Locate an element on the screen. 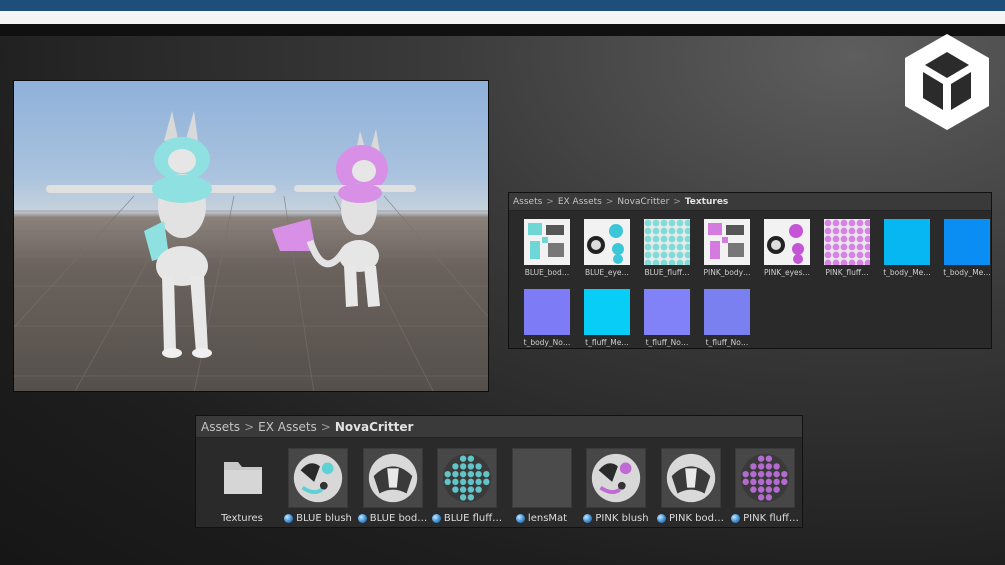 This screenshot has height=565, width=1005. material-asset: lensMat is located at coordinates (542, 486).